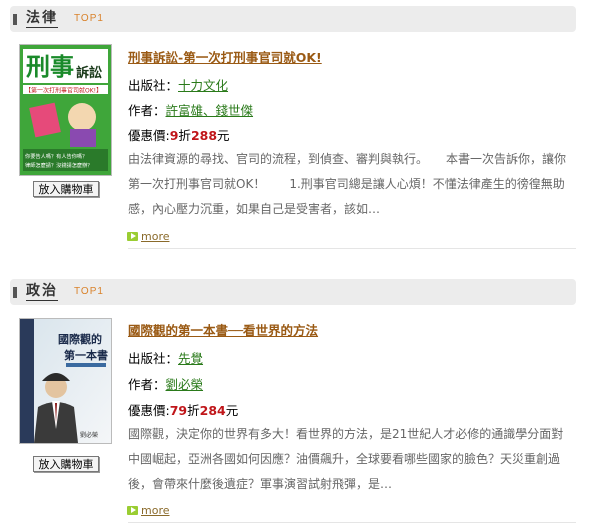  I want to click on price-value: 284, so click(212, 410).